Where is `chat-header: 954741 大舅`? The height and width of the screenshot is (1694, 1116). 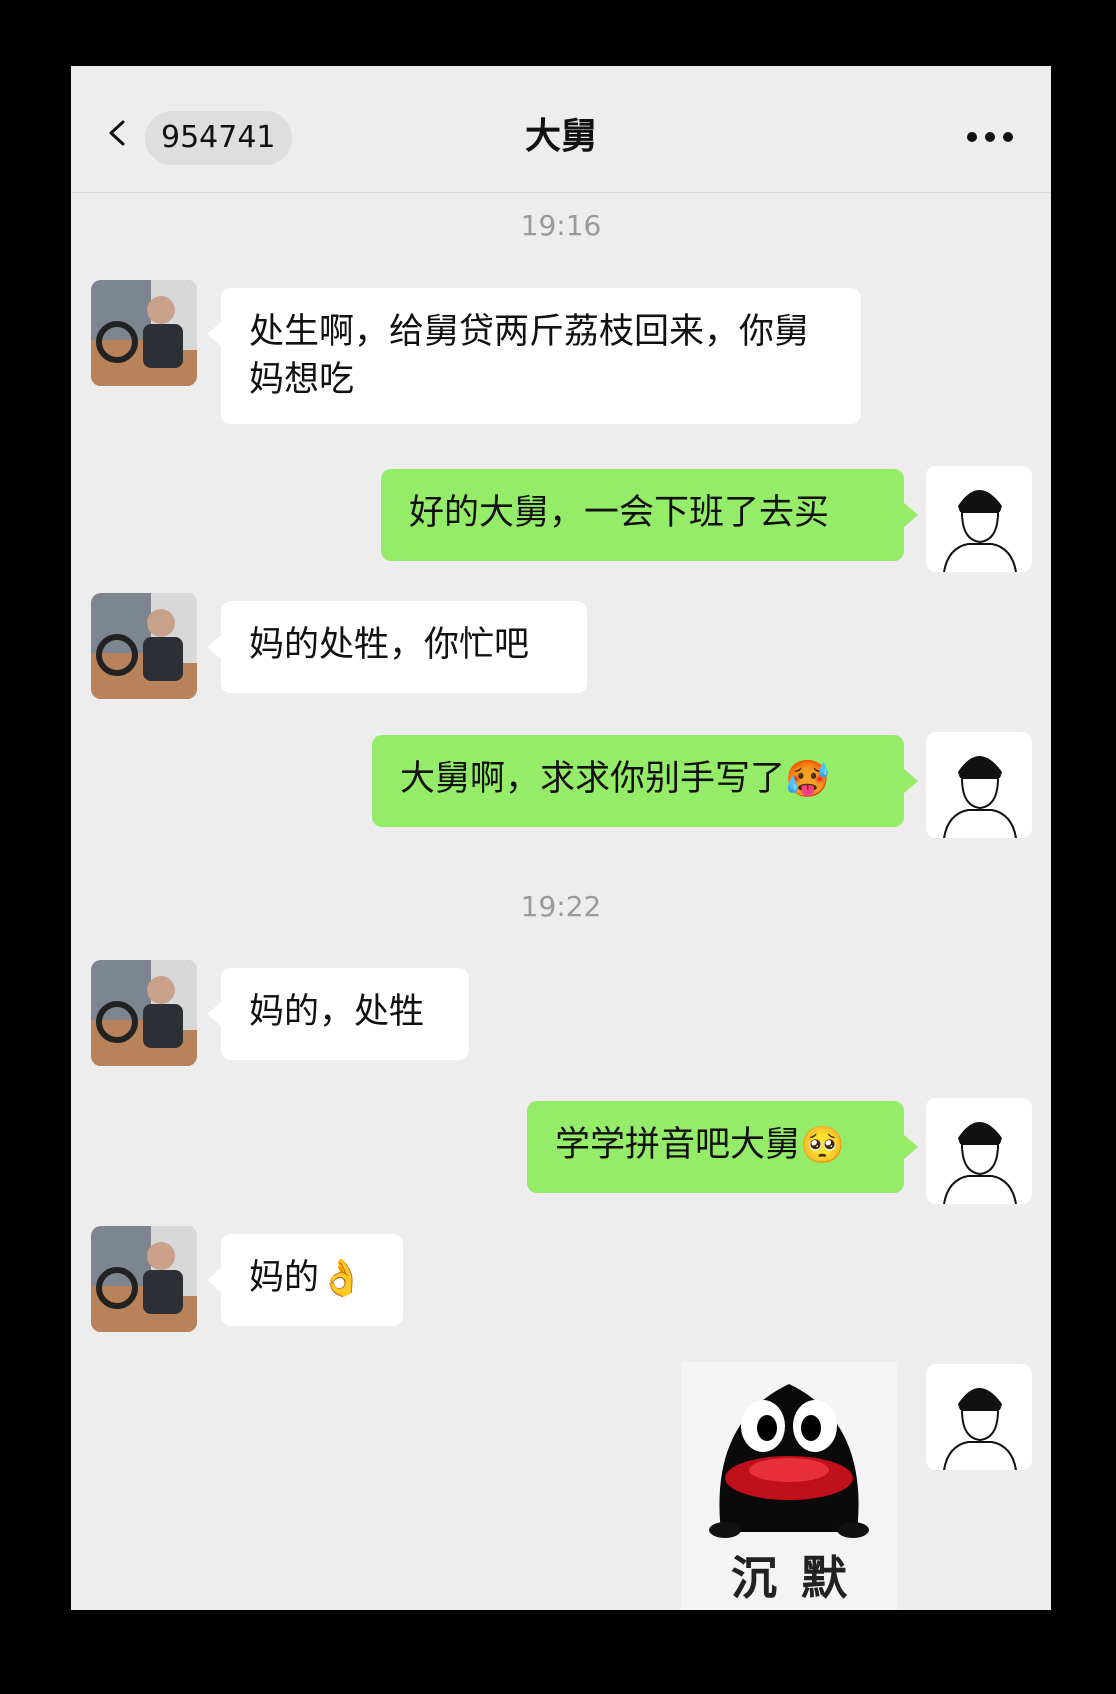 chat-header: 954741 大舅 is located at coordinates (561, 129).